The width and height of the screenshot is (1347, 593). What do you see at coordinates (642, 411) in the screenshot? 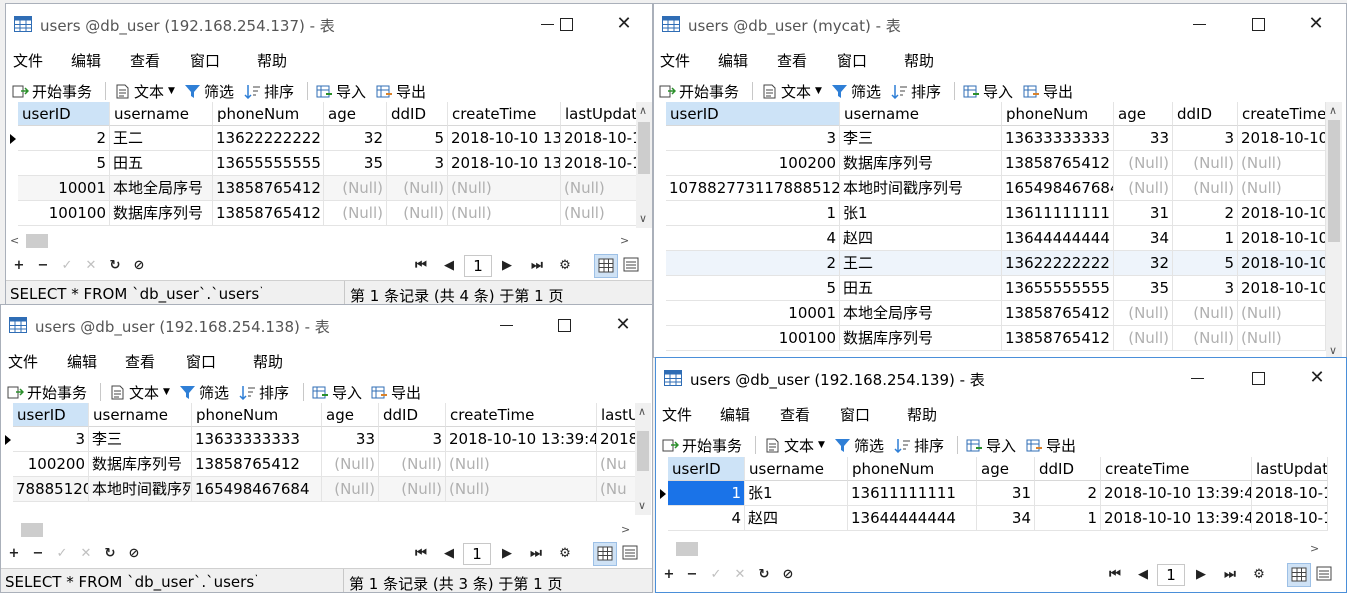
I see `scroll-up-icon: ∧` at bounding box center [642, 411].